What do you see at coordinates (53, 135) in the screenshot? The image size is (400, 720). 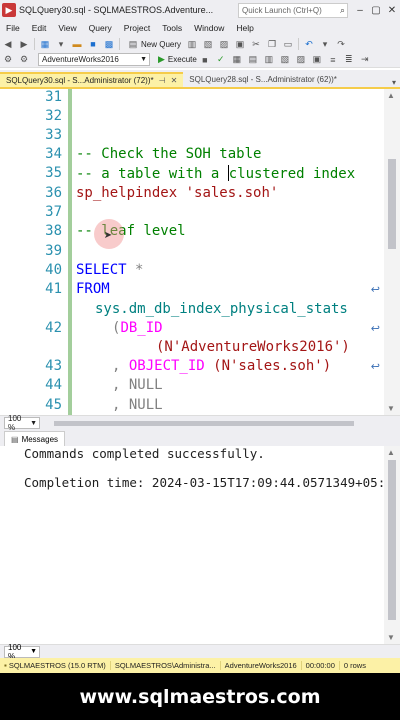 I see `line-number: 33` at bounding box center [53, 135].